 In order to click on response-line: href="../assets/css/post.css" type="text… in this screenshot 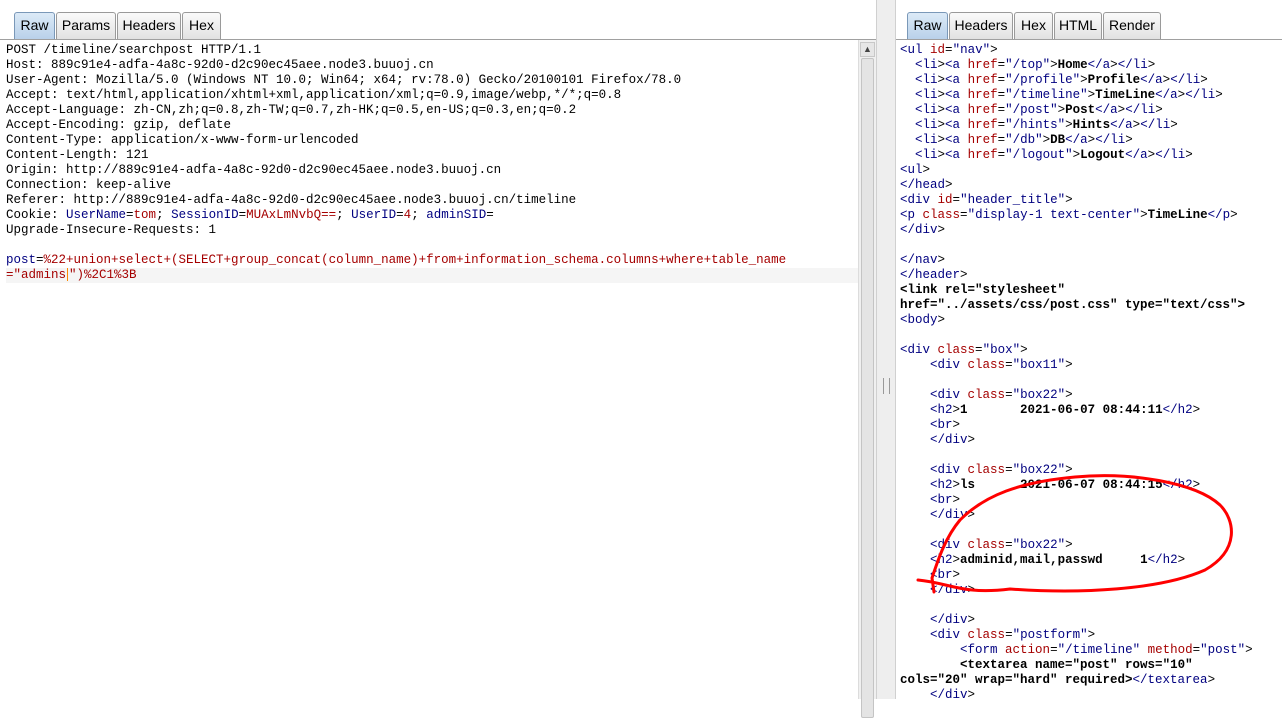, I will do `click(1073, 305)`.